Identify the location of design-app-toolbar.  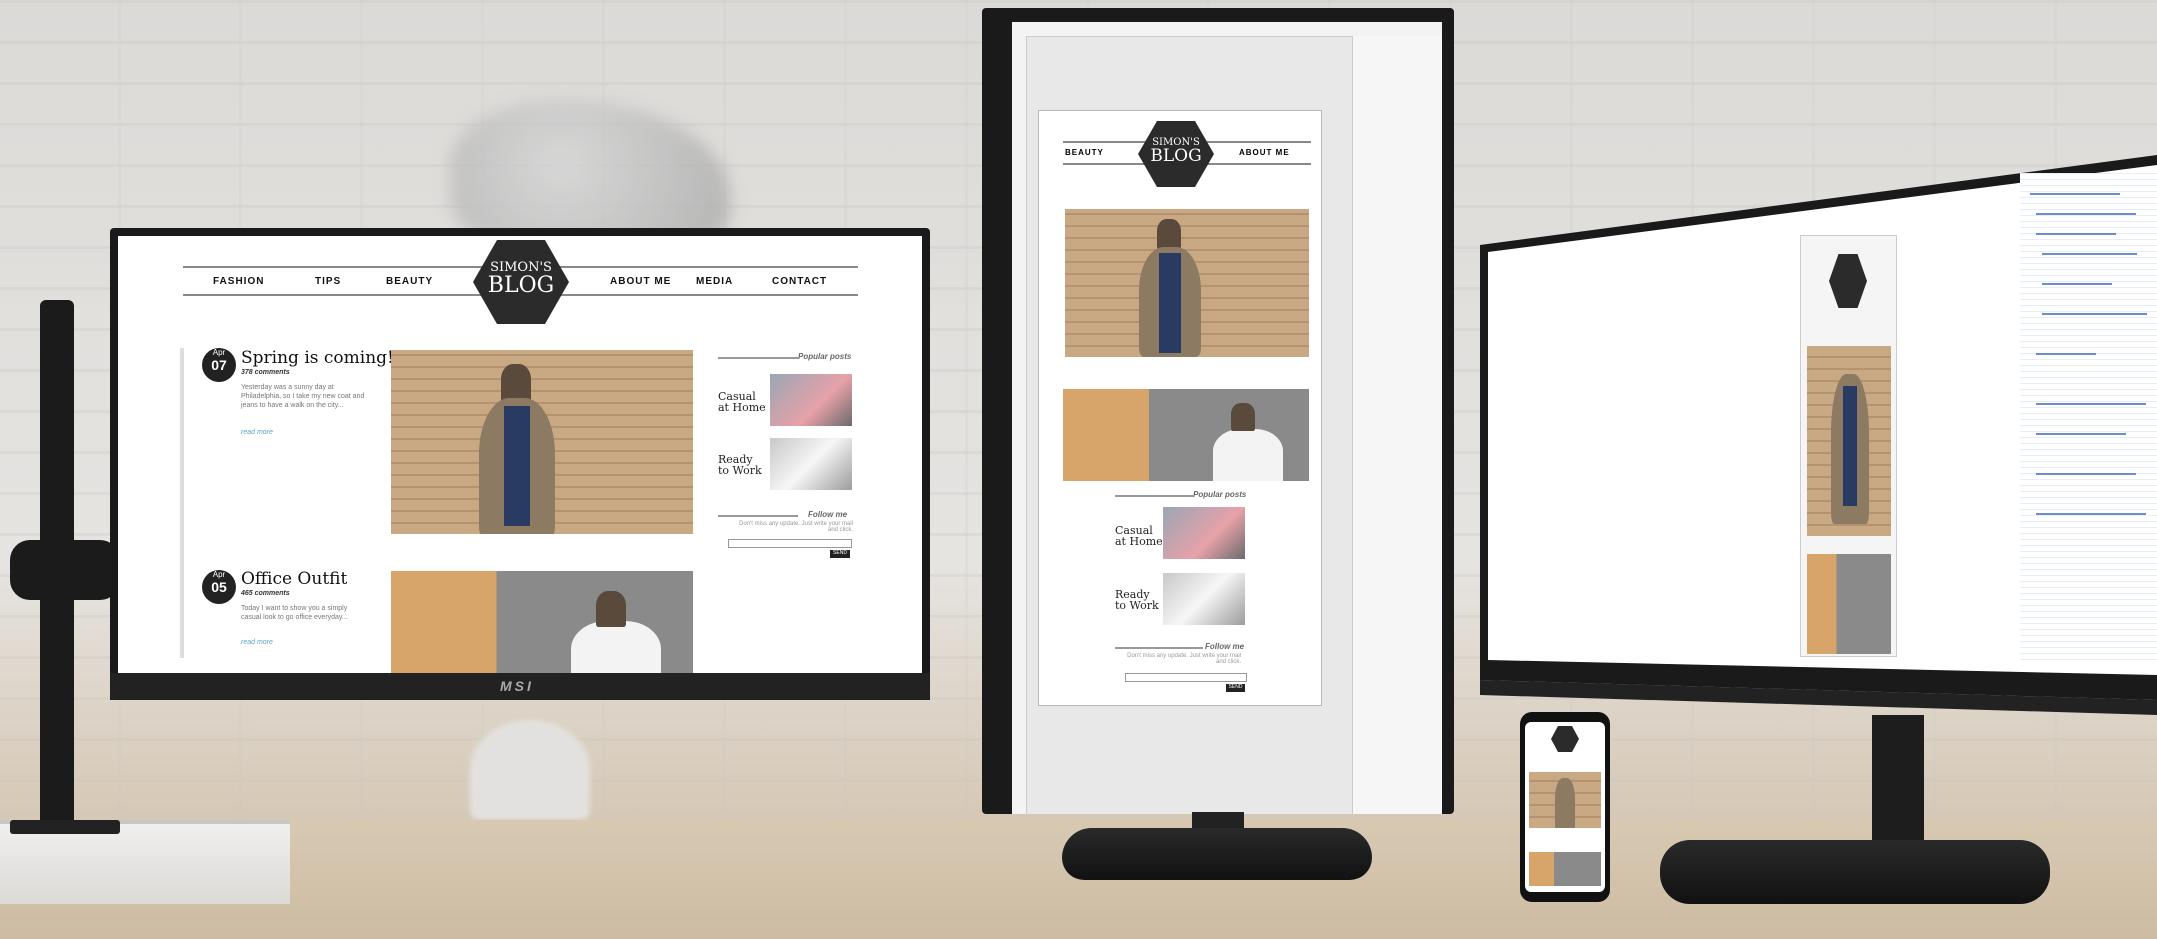
(1227, 29).